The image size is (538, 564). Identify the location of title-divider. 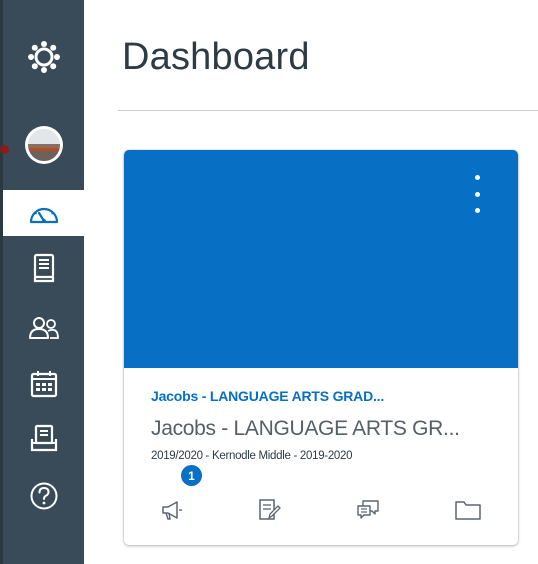
(328, 110).